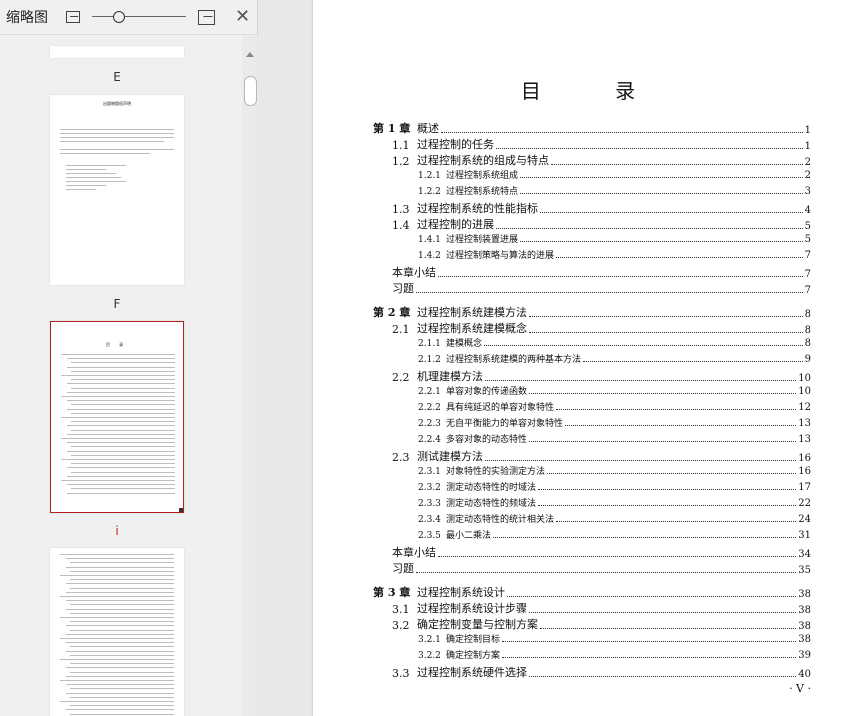 The image size is (843, 716). What do you see at coordinates (614, 422) in the screenshot?
I see `toc-entry: 2.2.3 无自平衡能力的单容对象特性 13` at bounding box center [614, 422].